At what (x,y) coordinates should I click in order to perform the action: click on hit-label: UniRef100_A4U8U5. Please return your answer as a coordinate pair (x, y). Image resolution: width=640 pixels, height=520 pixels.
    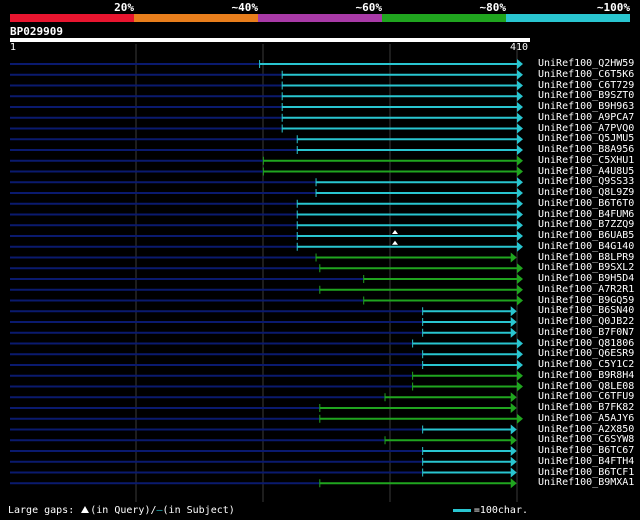
    Looking at the image, I should click on (586, 171).